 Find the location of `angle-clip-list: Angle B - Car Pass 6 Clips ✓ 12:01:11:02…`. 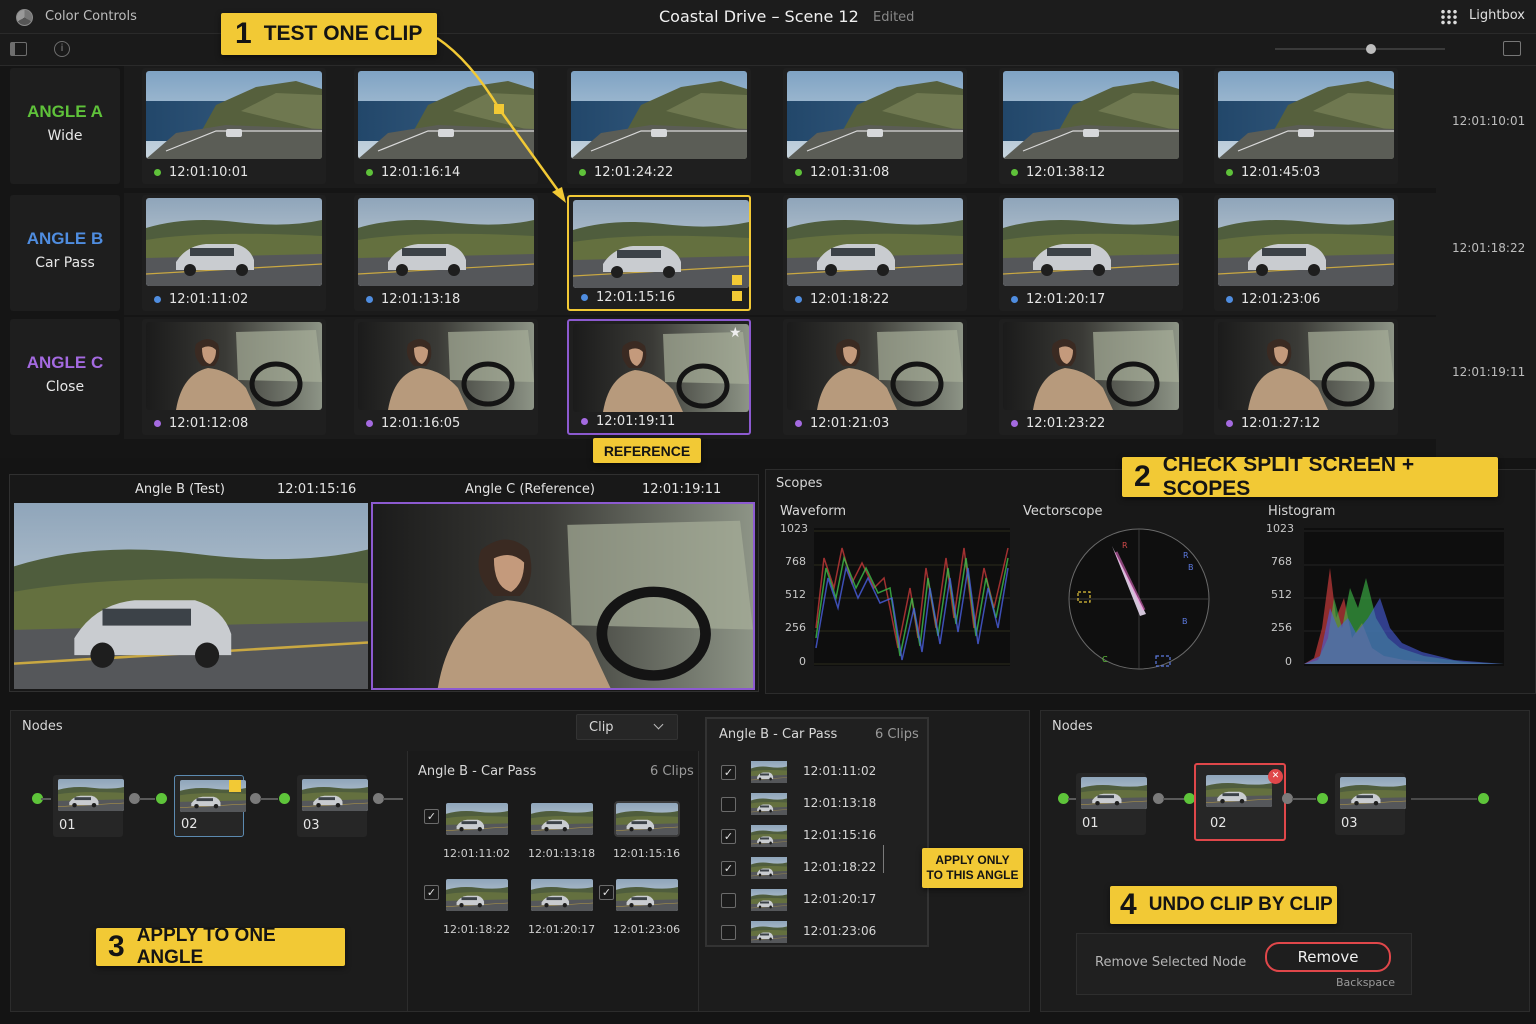

angle-clip-list: Angle B - Car Pass 6 Clips ✓ 12:01:11:02… is located at coordinates (817, 832).